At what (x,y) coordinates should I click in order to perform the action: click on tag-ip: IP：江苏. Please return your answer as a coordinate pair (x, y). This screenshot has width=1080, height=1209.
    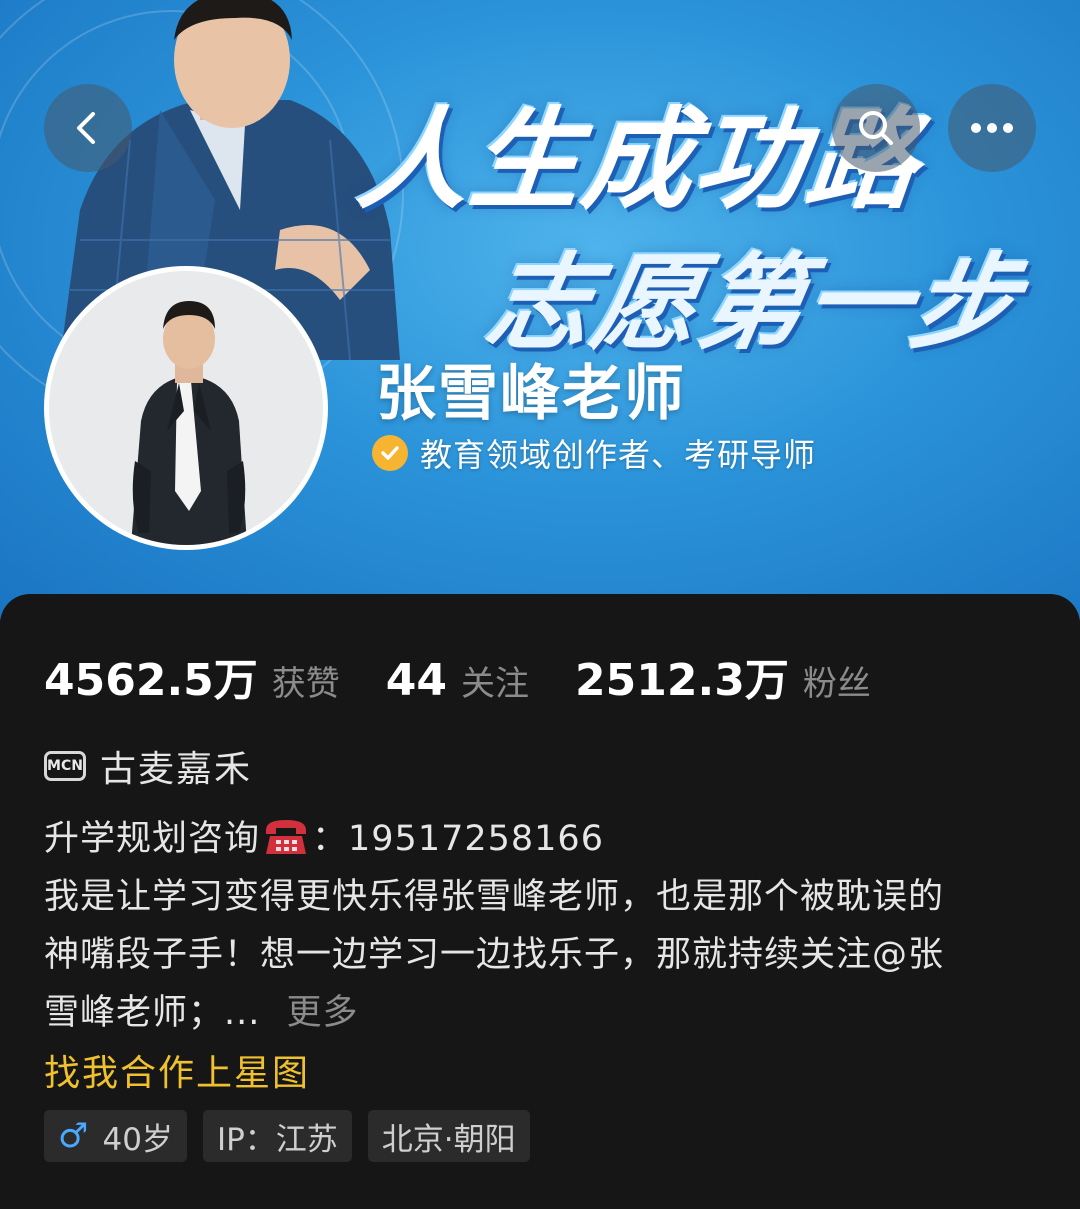
    Looking at the image, I should click on (277, 1136).